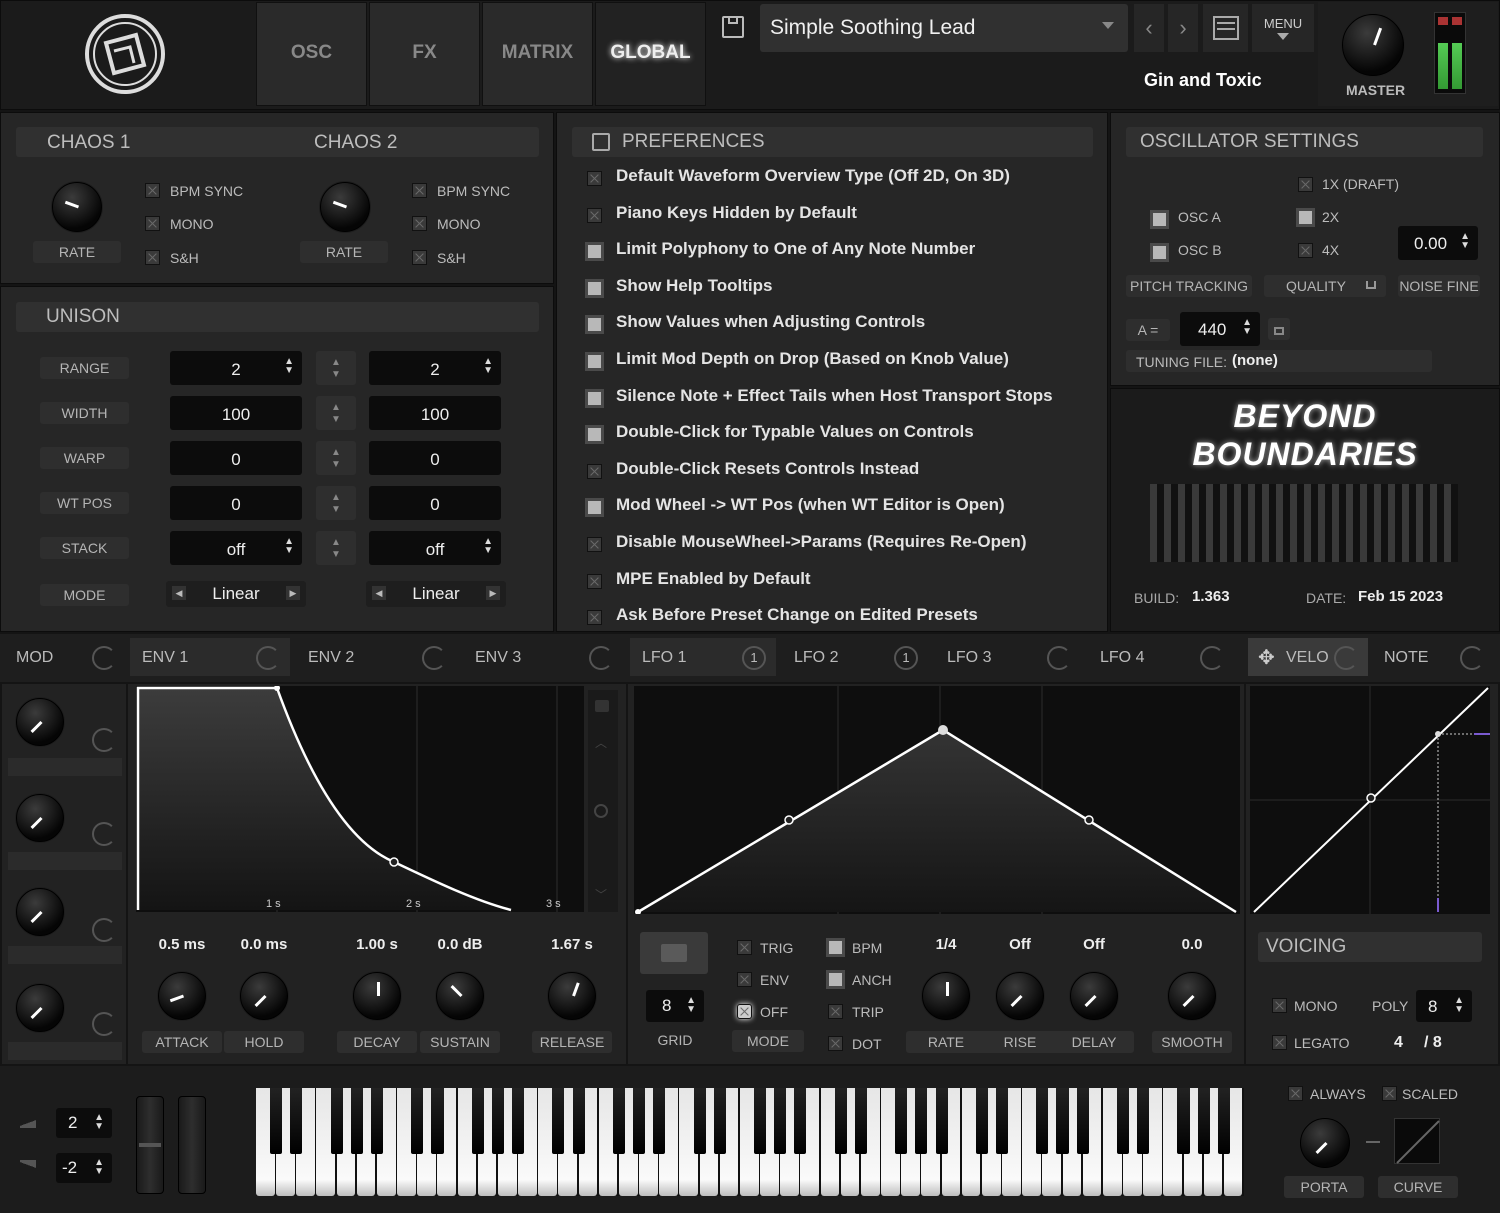 The image size is (1500, 1213). I want to click on chaos2-bpm-sync-checkbox, so click(419, 190).